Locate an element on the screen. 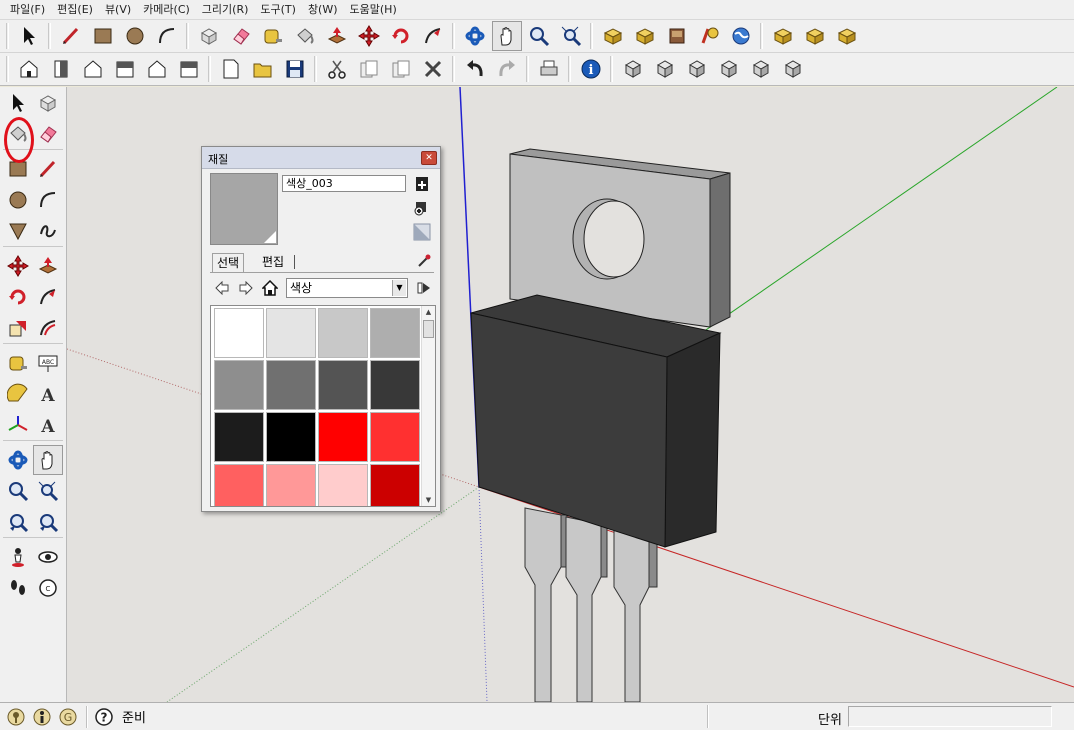  paste-button is located at coordinates (401, 69).